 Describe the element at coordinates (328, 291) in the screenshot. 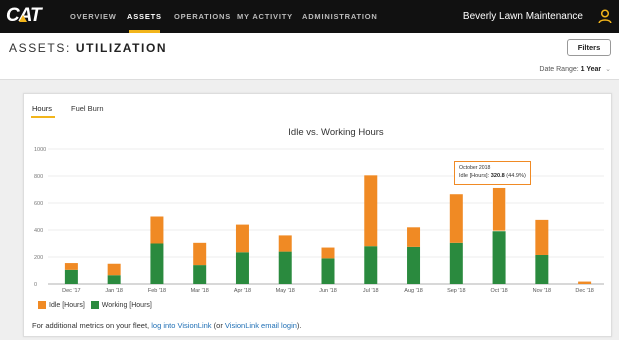

I see `x-tick-label: Jun '18` at that location.